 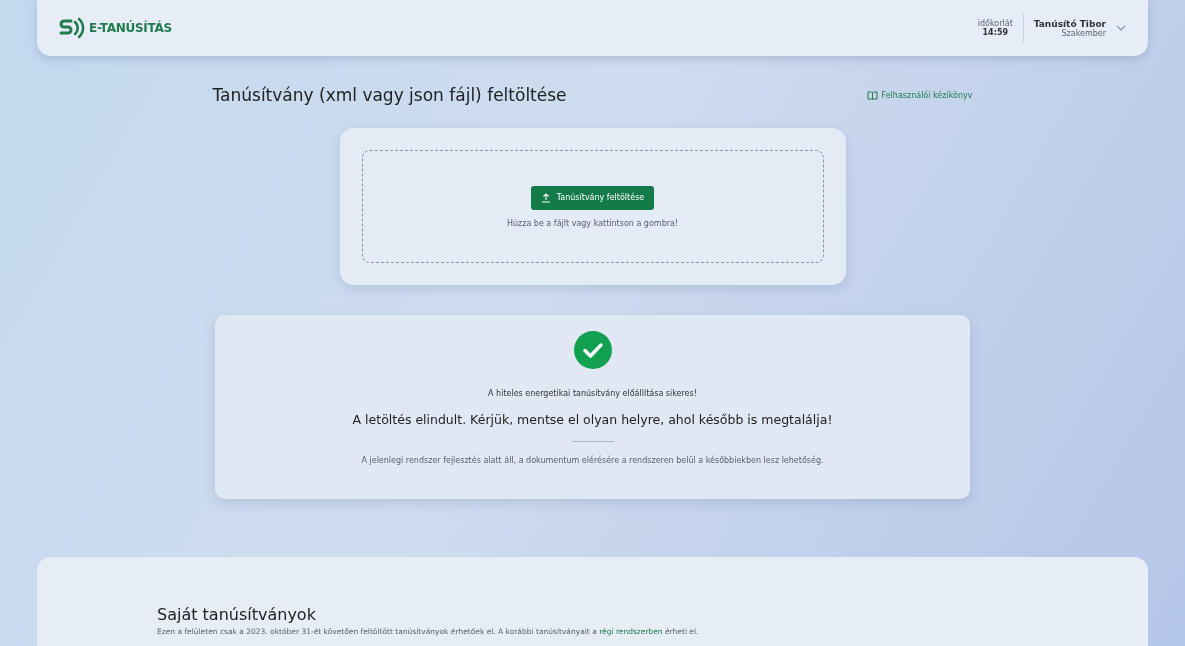 What do you see at coordinates (592, 223) in the screenshot?
I see `drop-hint-text: Húzza be a fájlt vagy kattintson a gombra!` at bounding box center [592, 223].